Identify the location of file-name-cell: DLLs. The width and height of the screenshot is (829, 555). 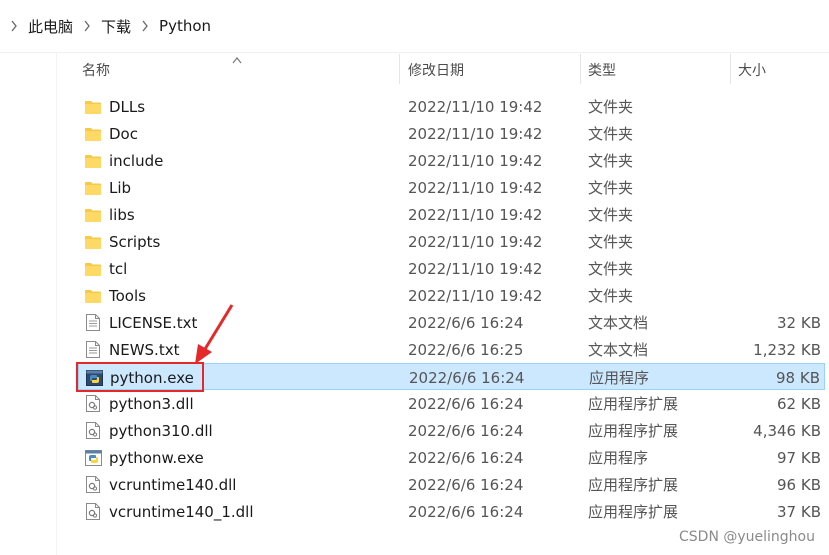
(114, 106).